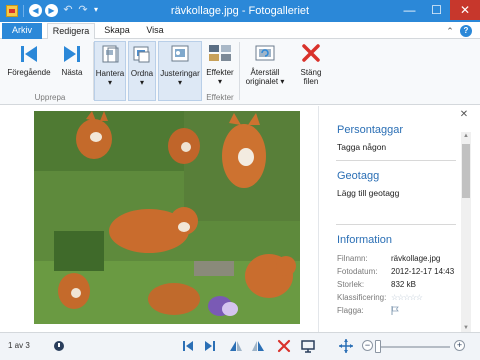  What do you see at coordinates (466, 328) in the screenshot?
I see `scroll-down-icon: ▼` at bounding box center [466, 328].